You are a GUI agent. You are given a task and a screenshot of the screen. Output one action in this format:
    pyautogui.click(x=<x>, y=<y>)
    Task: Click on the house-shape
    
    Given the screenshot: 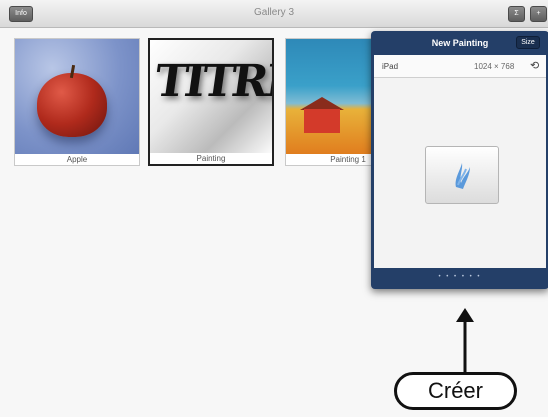 What is the action you would take?
    pyautogui.click(x=322, y=121)
    